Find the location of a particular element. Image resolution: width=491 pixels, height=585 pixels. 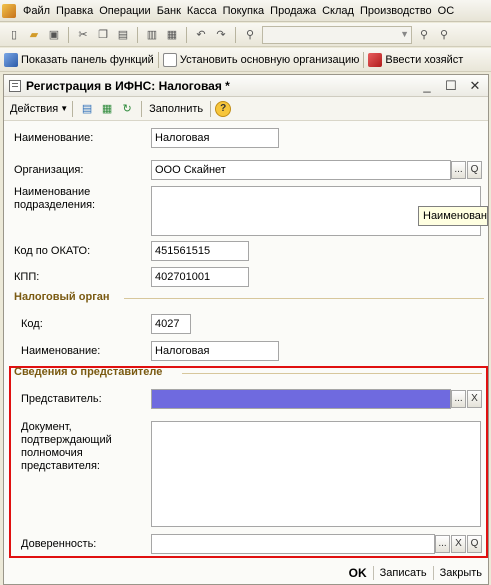

actions-menu-button: Действия ▼ is located at coordinates (39, 109).